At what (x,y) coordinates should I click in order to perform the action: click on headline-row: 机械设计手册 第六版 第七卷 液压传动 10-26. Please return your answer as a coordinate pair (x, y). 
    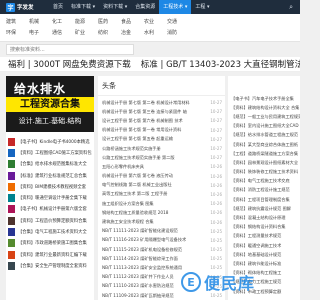
    Looking at the image, I should click on (161, 176).